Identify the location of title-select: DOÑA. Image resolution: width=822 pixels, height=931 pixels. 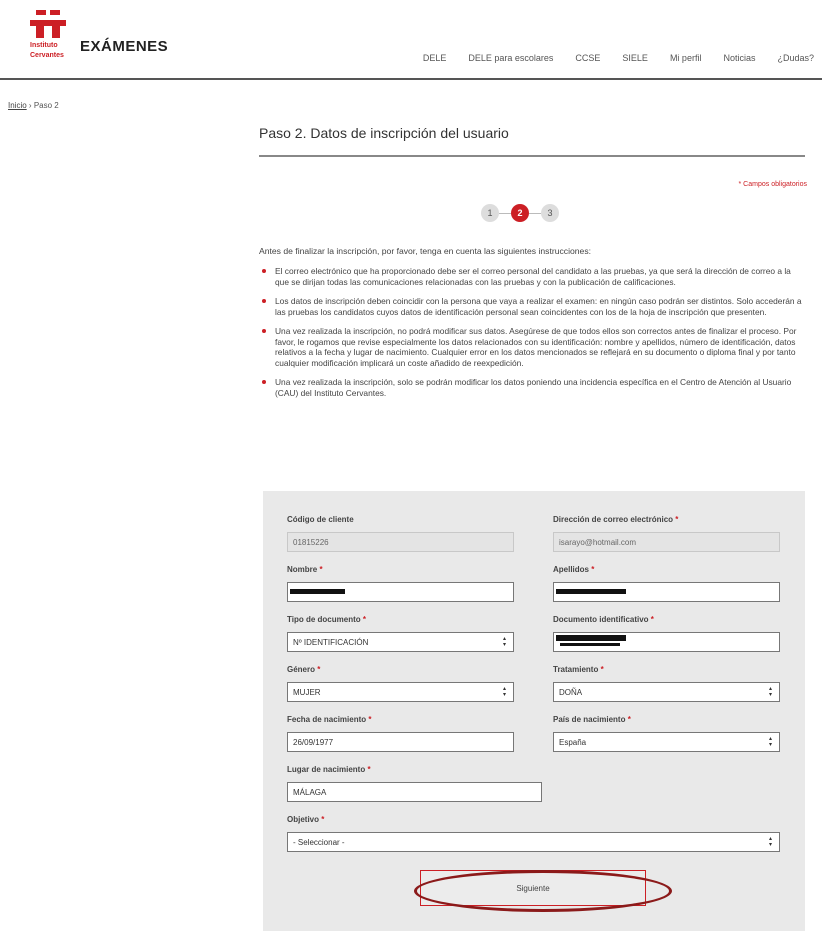
(666, 692).